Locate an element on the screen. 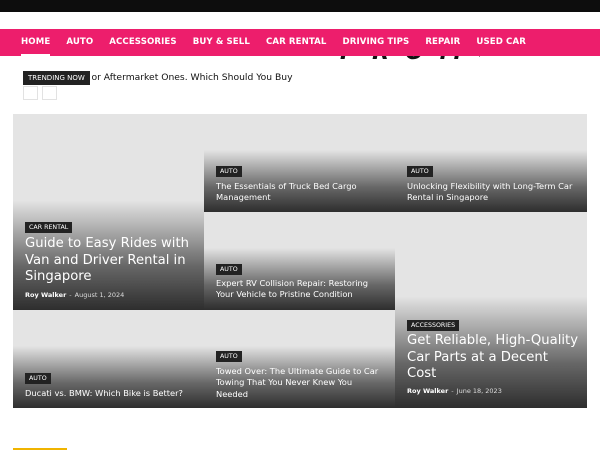 Image resolution: width=600 pixels, height=450 pixels. trending-prev-button is located at coordinates (30, 93).